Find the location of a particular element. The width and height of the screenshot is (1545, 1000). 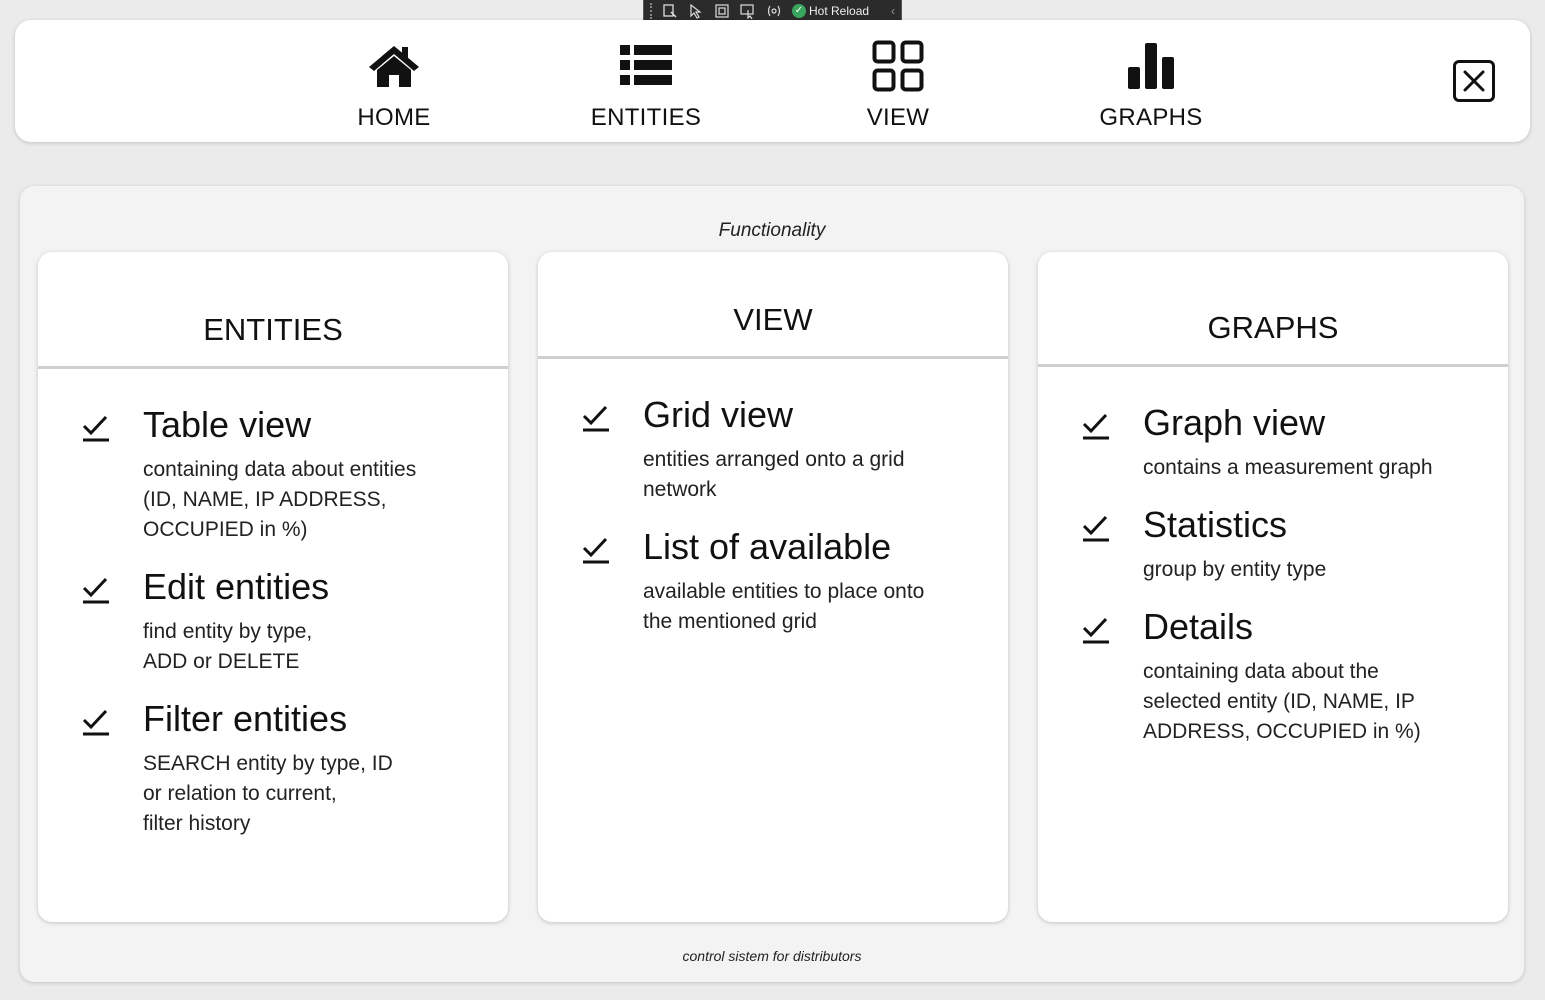

live-tree-icon is located at coordinates (670, 11).